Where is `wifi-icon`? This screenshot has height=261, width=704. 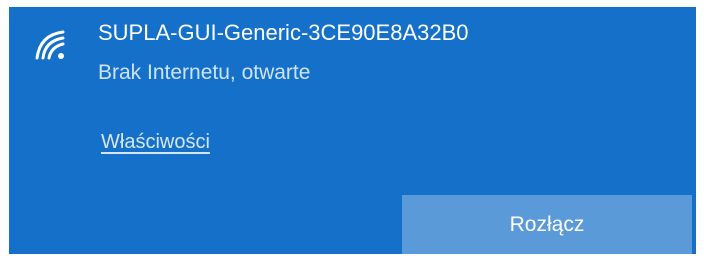
wifi-icon is located at coordinates (50, 45).